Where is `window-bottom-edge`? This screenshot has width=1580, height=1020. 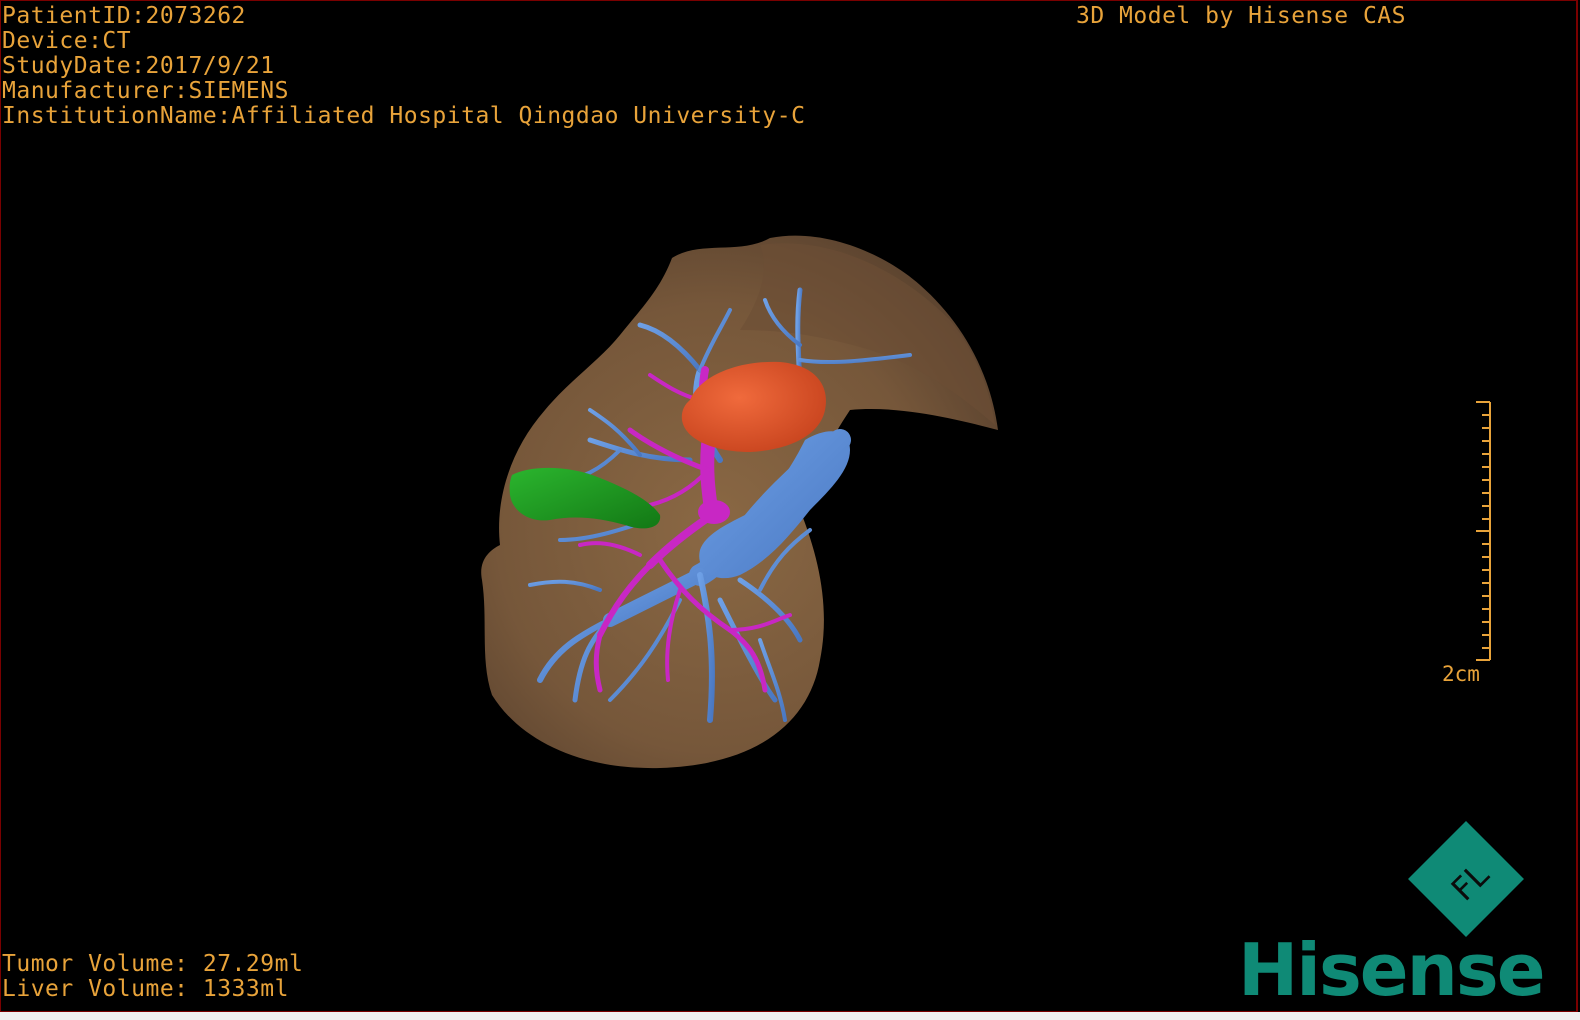 window-bottom-edge is located at coordinates (790, 1016).